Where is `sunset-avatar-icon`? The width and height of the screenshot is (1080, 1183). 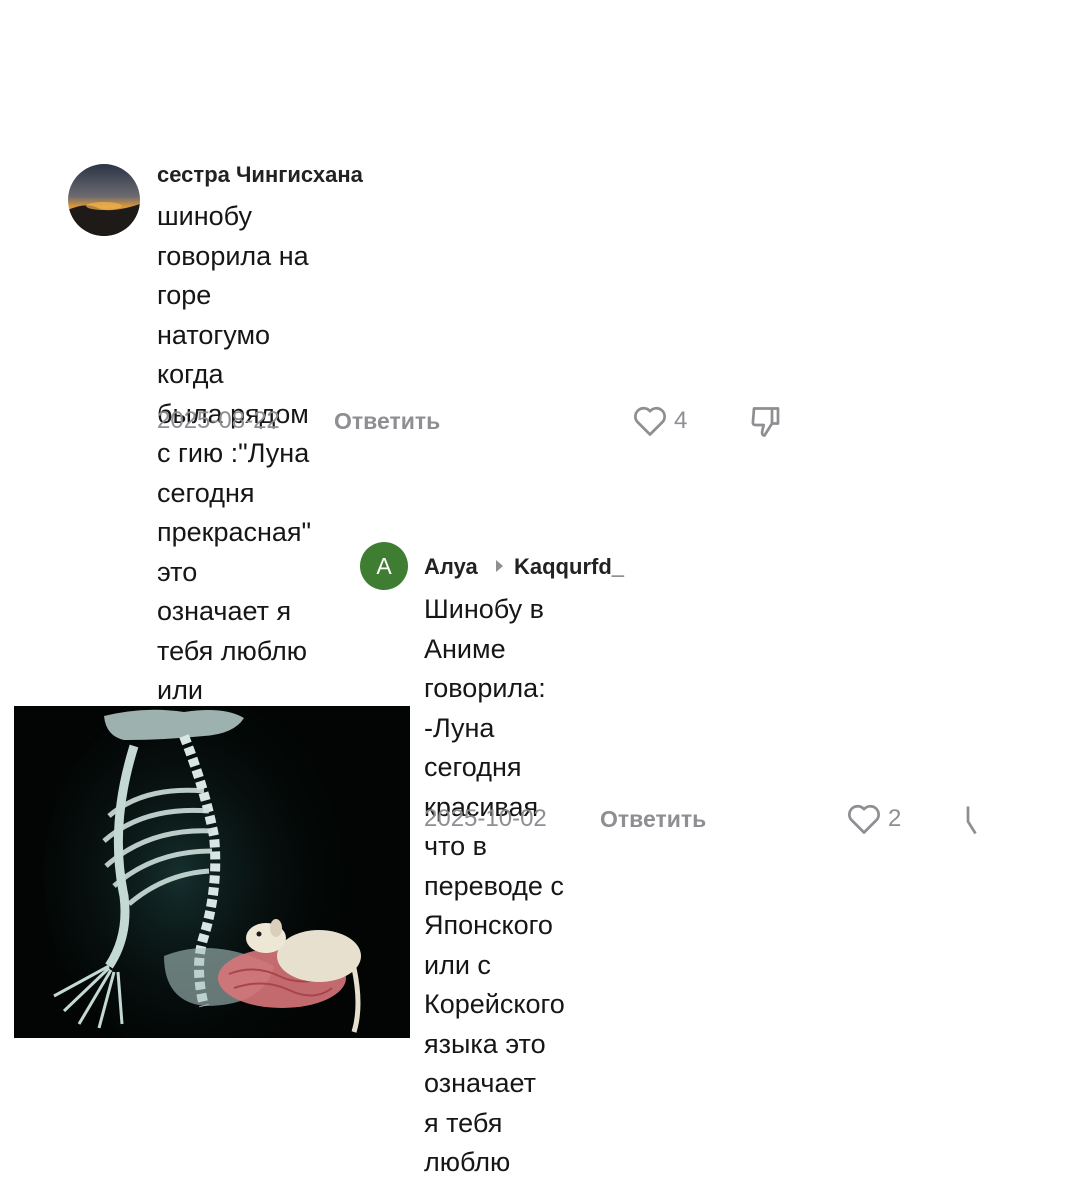
sunset-avatar-icon is located at coordinates (104, 200).